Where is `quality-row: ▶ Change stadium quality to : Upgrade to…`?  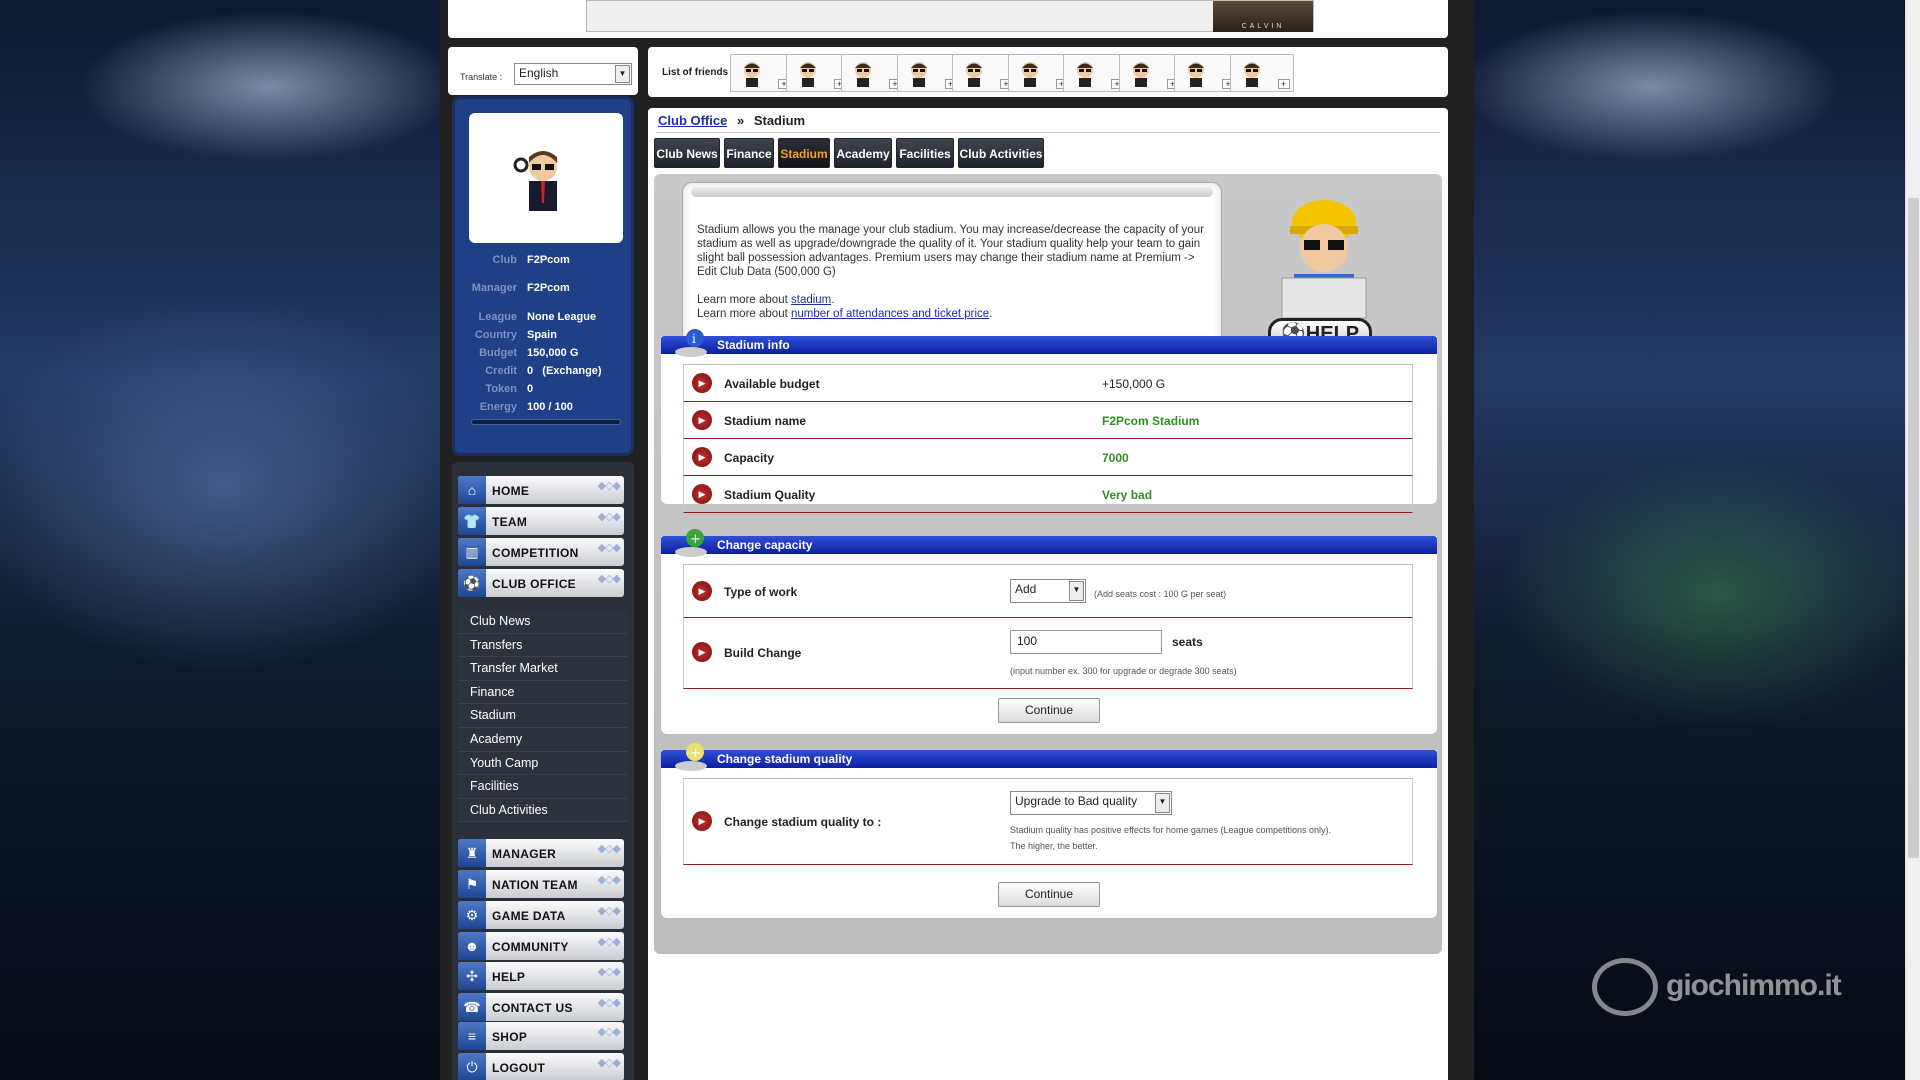
quality-row: ▶ Change stadium quality to : Upgrade to… is located at coordinates (1048, 822).